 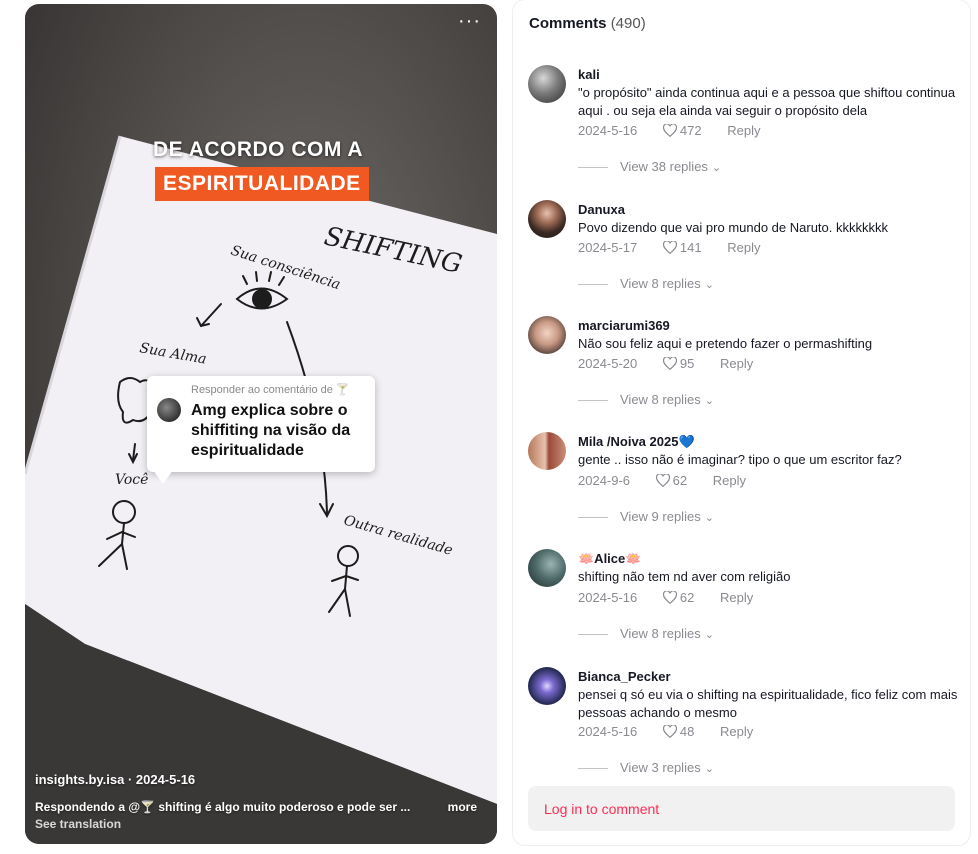 I want to click on comment-date: 2024-5-17, so click(x=608, y=247).